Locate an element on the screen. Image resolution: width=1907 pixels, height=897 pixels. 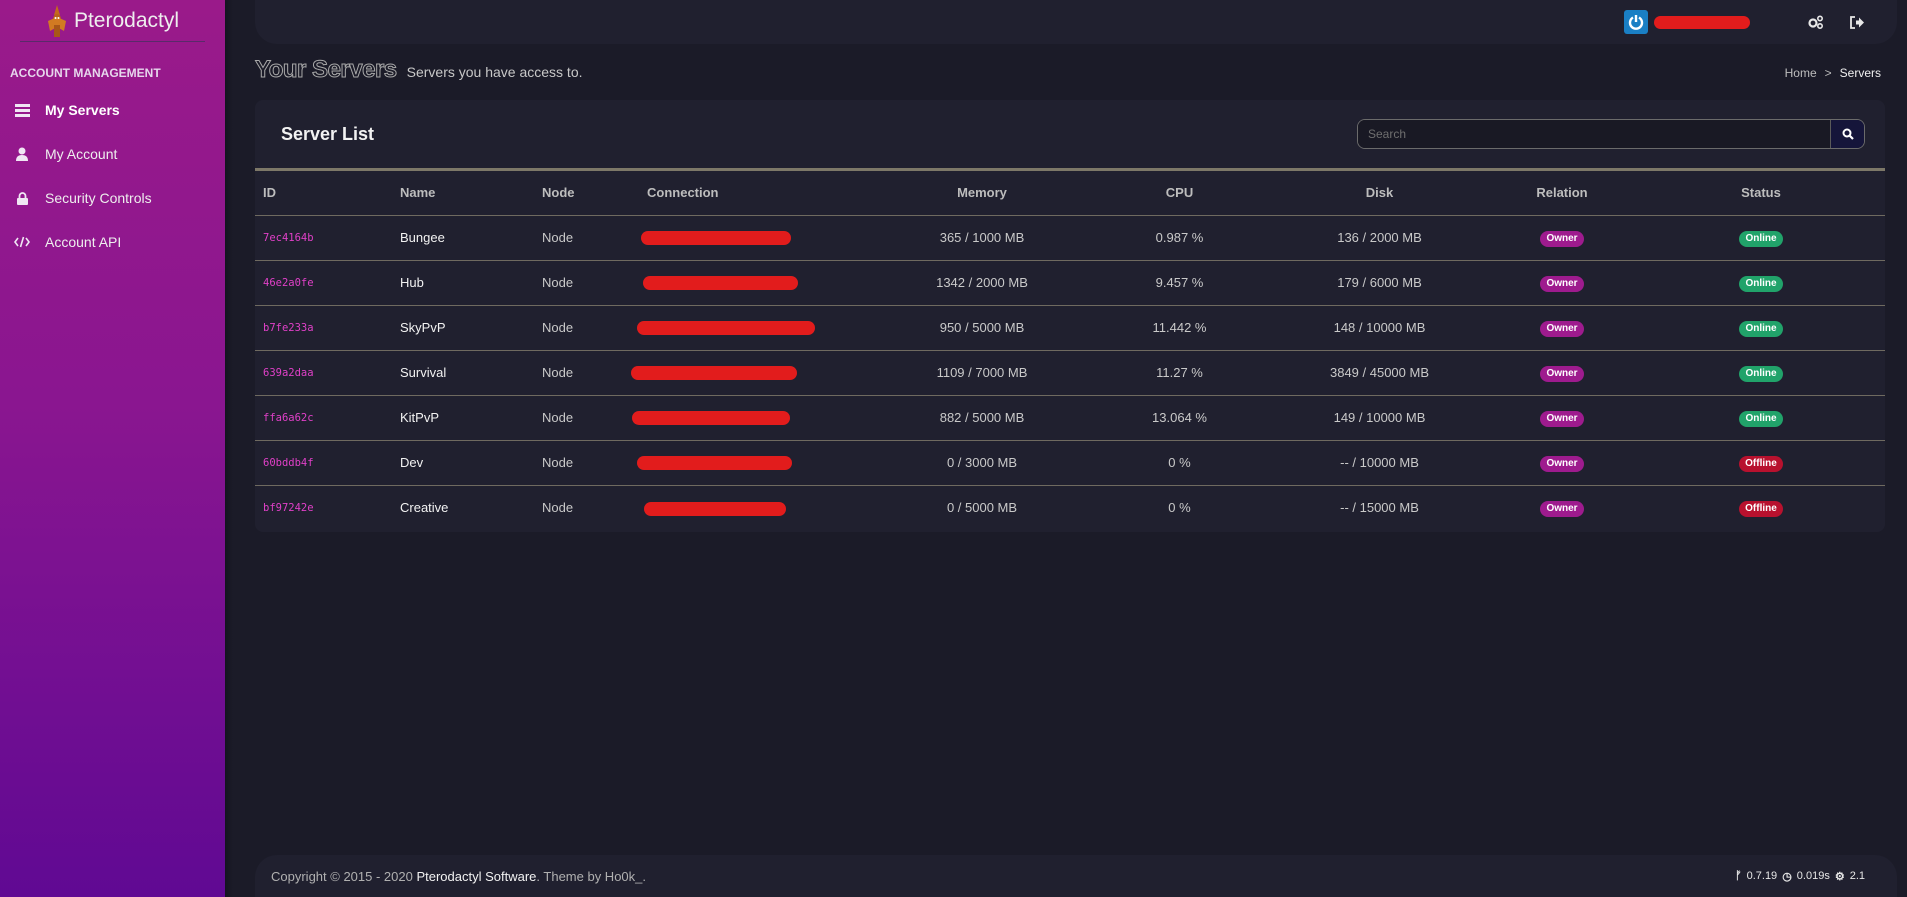
username-redacted is located at coordinates (1702, 22).